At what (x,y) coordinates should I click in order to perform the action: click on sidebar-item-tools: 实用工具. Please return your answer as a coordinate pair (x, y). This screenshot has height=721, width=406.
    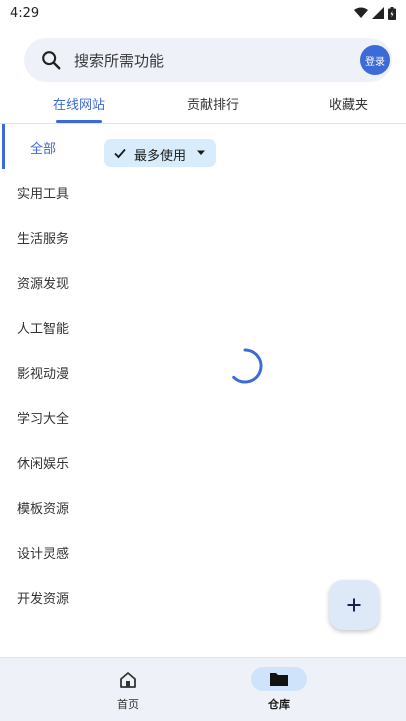
    Looking at the image, I should click on (43, 192).